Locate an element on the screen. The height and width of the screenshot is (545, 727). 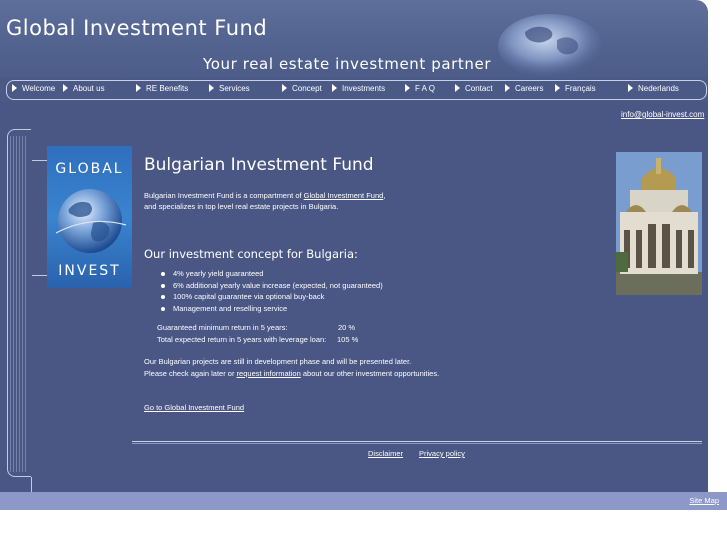
disclaimer-link: Disclaimer is located at coordinates (385, 453).